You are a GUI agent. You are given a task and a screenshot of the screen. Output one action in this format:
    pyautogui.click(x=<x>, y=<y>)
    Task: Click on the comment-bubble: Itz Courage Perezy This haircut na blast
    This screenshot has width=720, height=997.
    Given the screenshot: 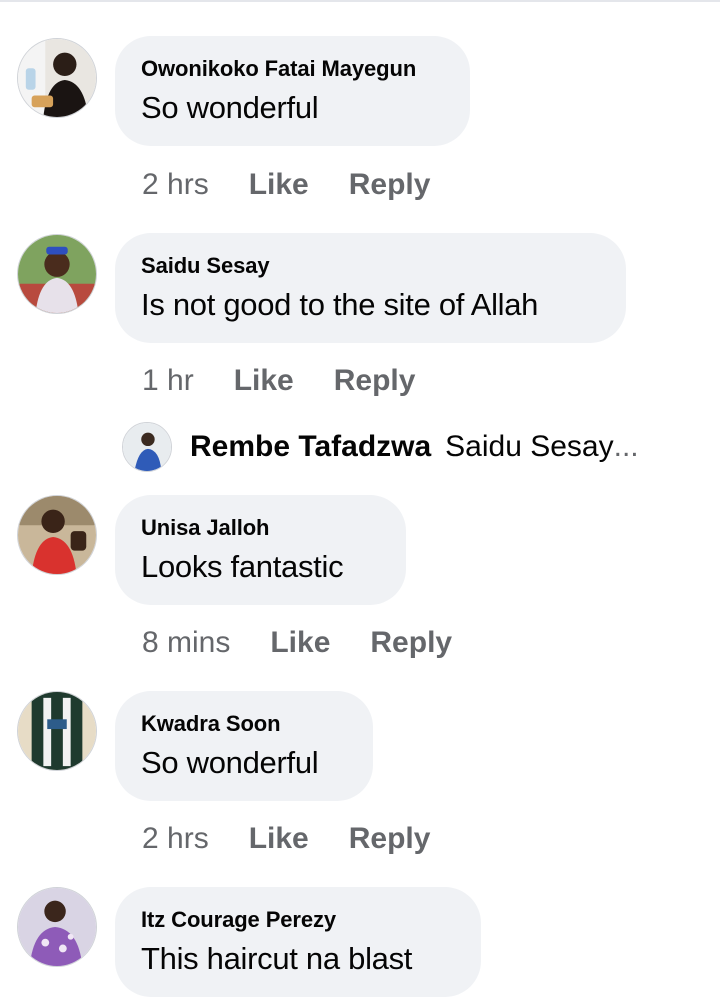 What is the action you would take?
    pyautogui.click(x=298, y=942)
    